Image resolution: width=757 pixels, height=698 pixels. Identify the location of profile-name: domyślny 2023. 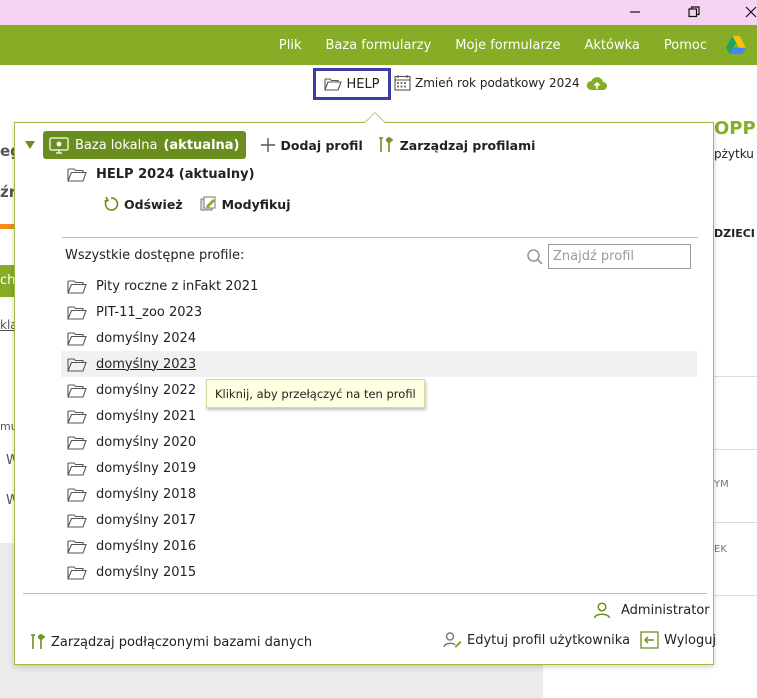
(146, 364).